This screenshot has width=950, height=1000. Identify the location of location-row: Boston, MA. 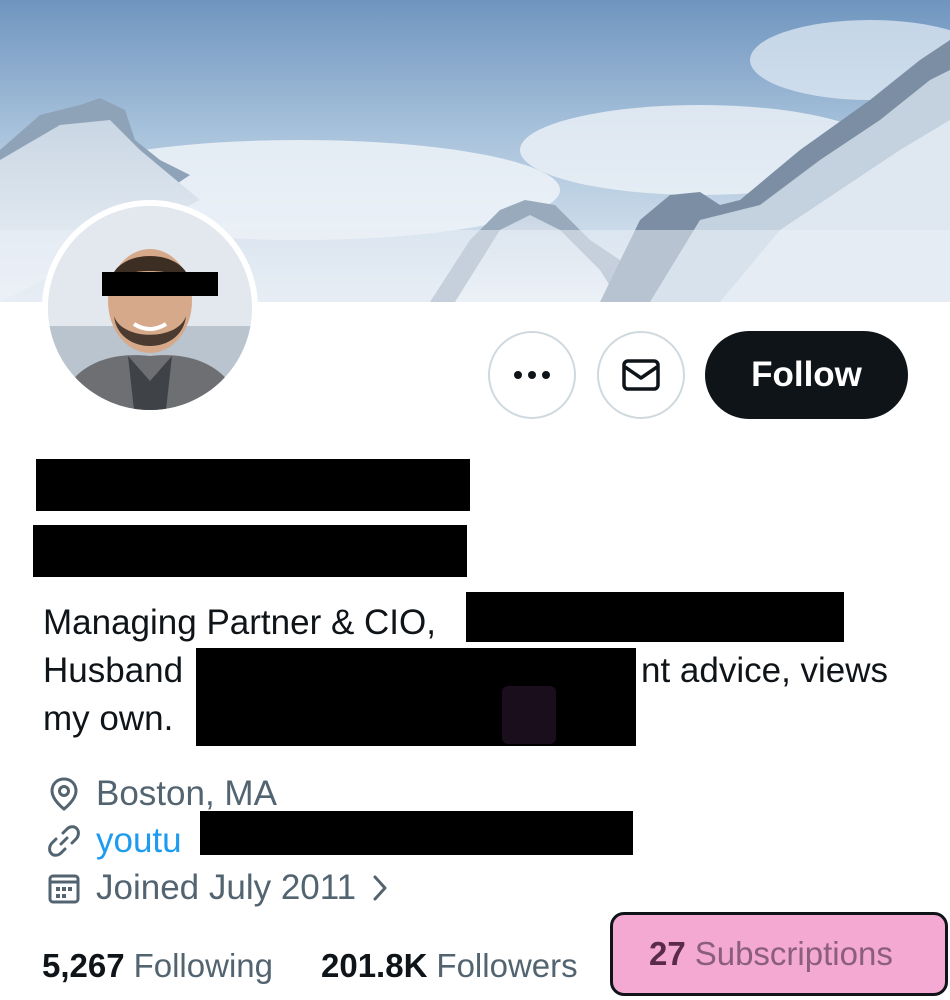
(161, 794).